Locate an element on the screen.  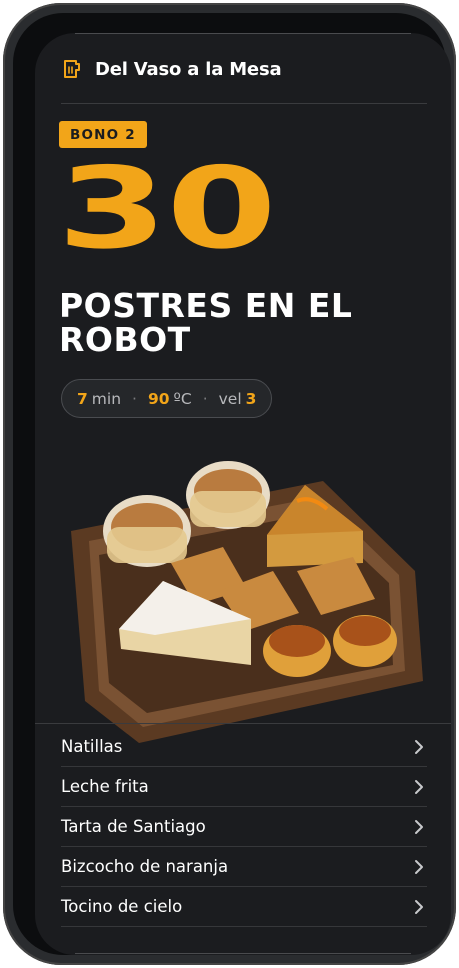
time-value: 7 is located at coordinates (82, 398).